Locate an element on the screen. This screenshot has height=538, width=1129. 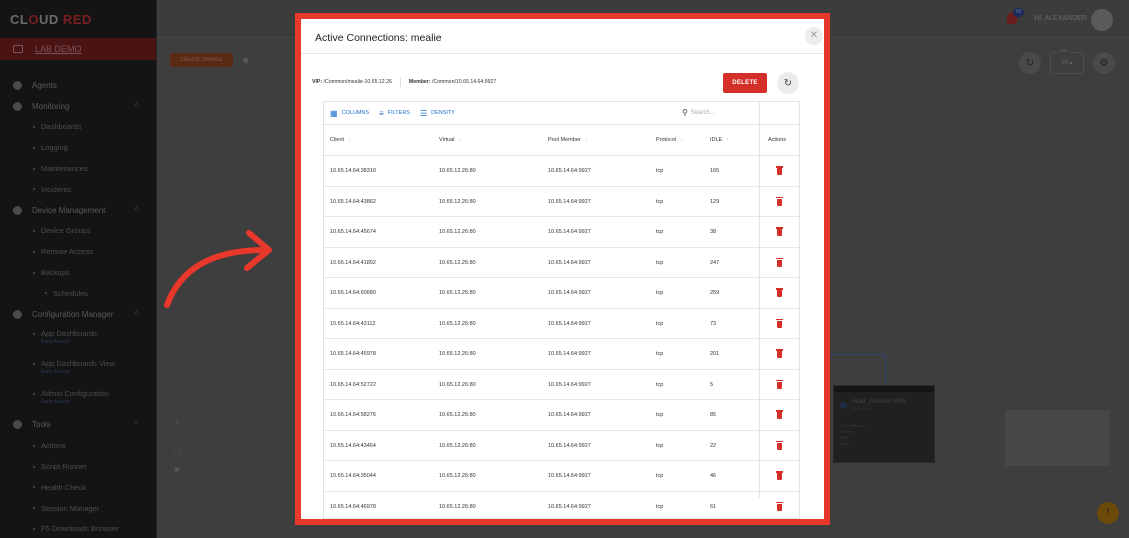
sidebar-item-session-manager: Session Manager is located at coordinates (78, 508).